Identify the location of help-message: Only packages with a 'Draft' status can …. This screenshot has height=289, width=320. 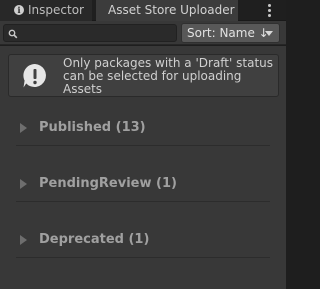
(168, 76).